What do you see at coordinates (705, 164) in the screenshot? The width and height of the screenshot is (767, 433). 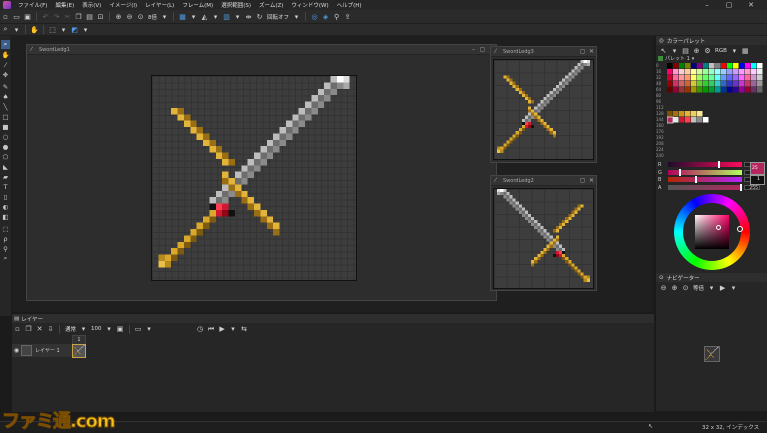 I see `slider-r` at bounding box center [705, 164].